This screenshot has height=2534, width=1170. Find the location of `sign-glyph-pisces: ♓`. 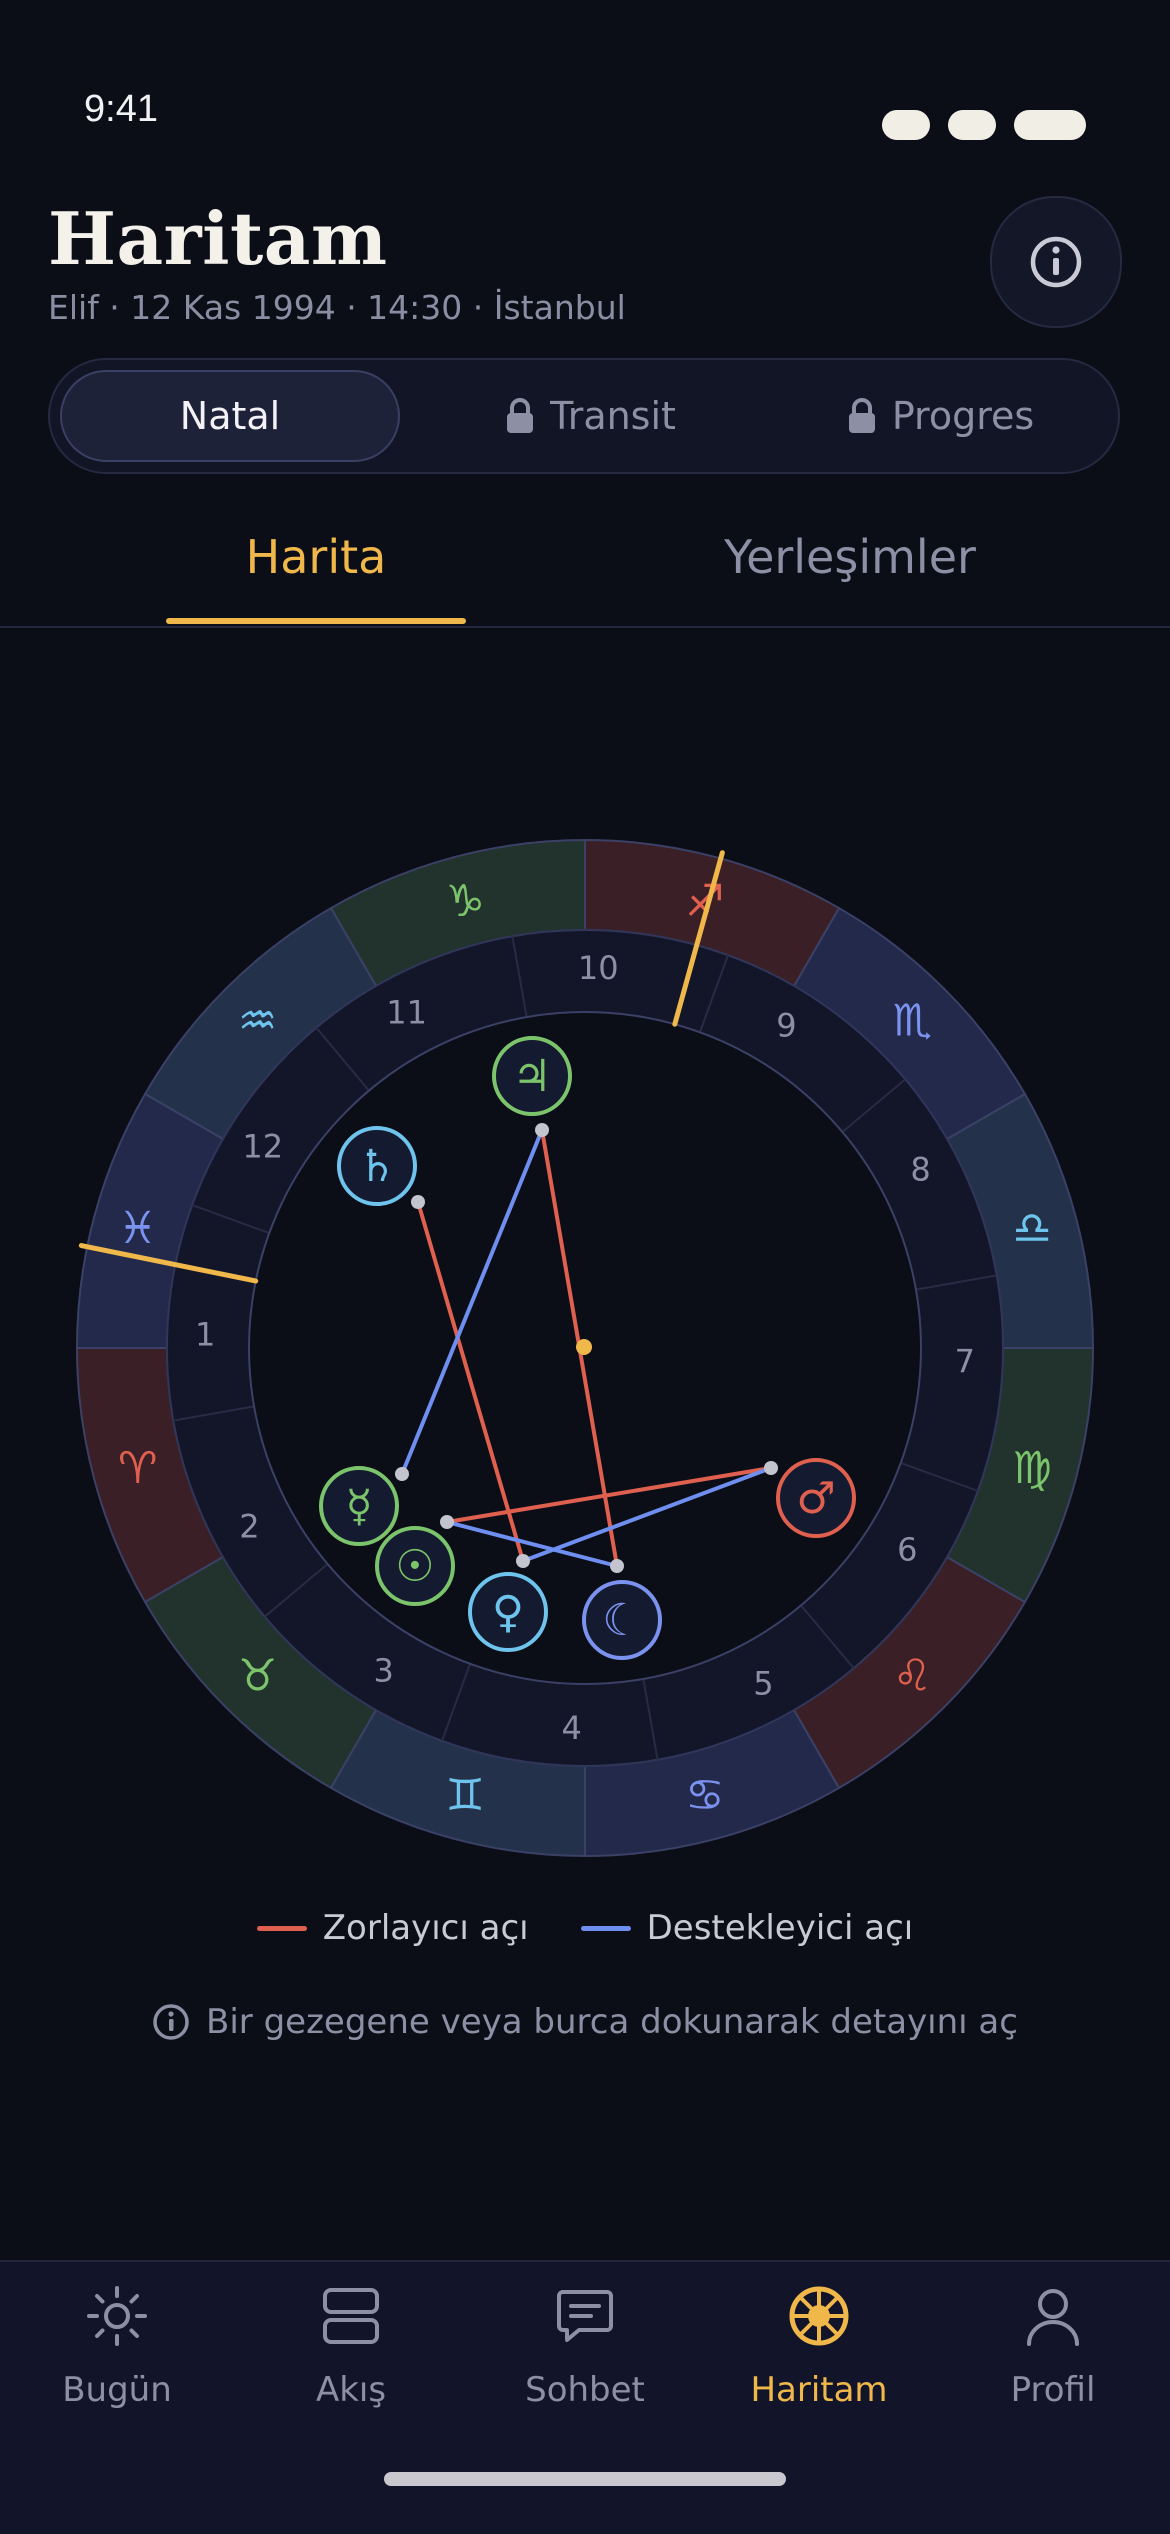

sign-glyph-pisces: ♓ is located at coordinates (137, 1228).